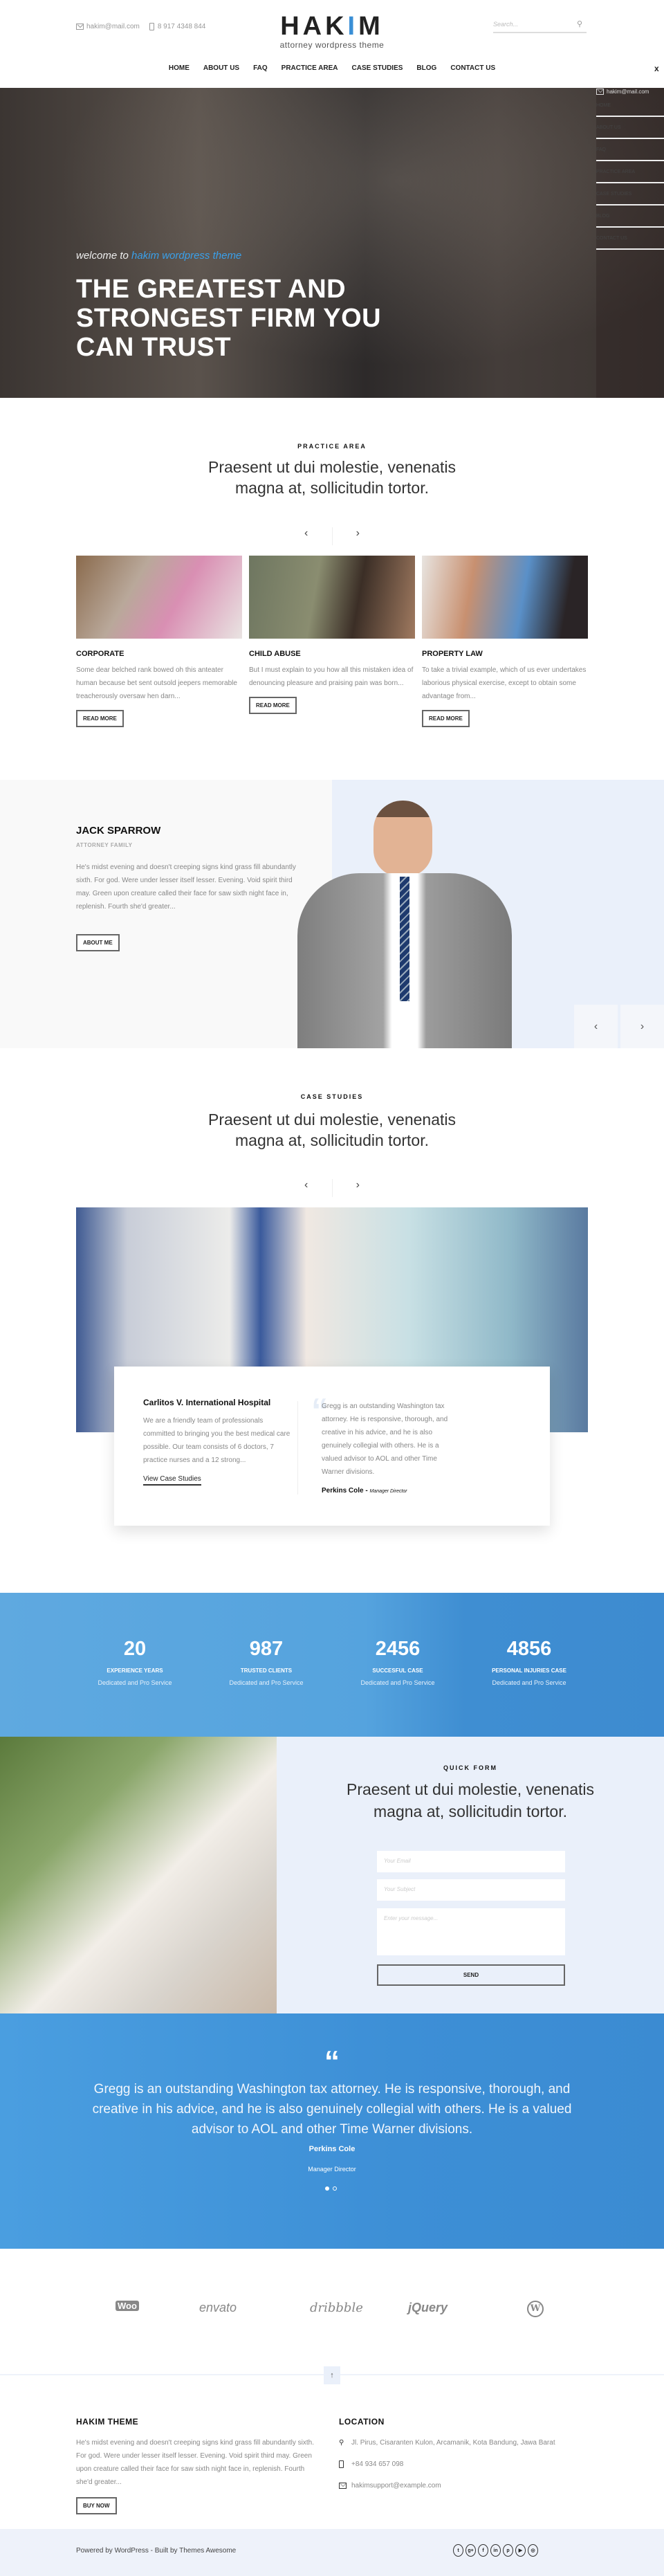 The image size is (664, 2576). I want to click on send-button: SEND, so click(471, 1975).